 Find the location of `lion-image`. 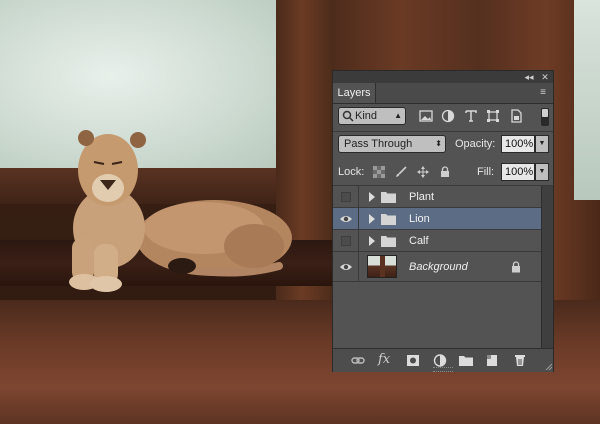

lion-image is located at coordinates (180, 211).